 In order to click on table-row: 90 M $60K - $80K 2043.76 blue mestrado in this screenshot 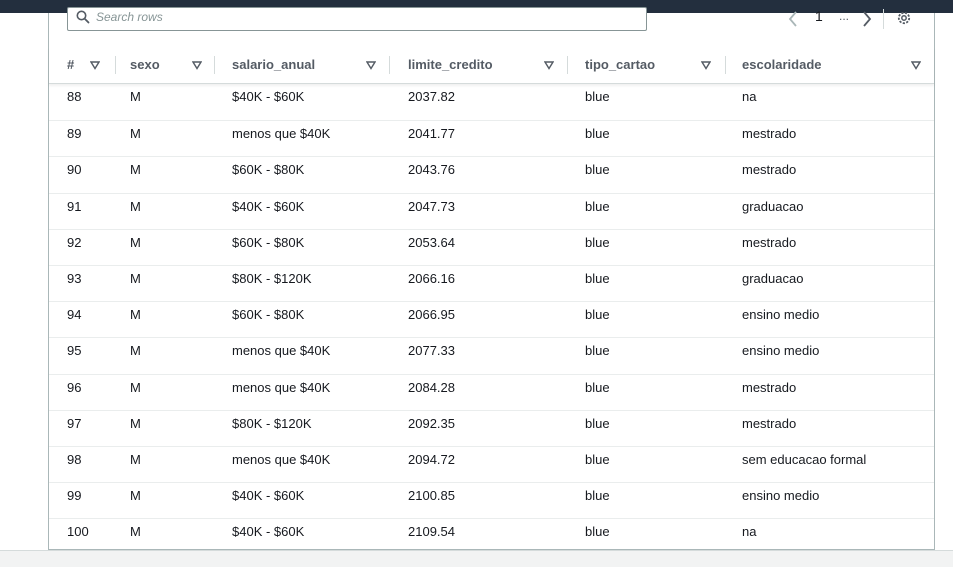, I will do `click(491, 174)`.